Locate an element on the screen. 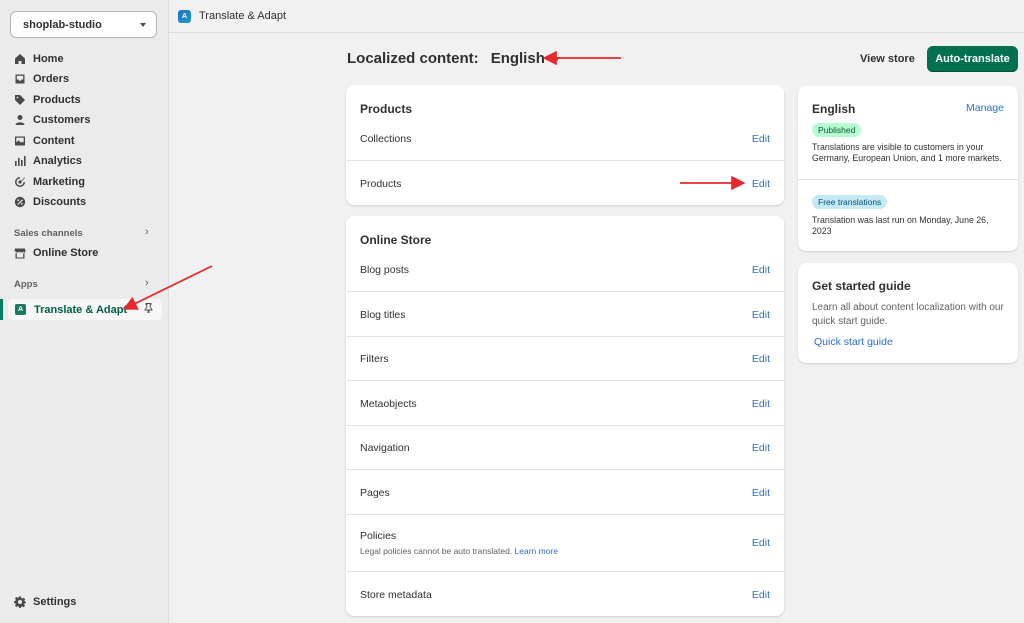 The height and width of the screenshot is (623, 1024). store-icon is located at coordinates (20, 253).